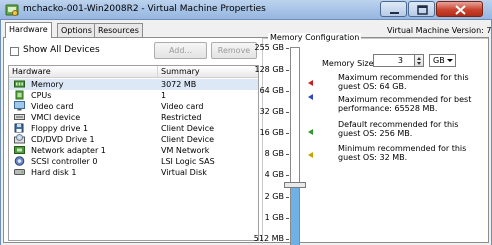  I want to click on legend-line: Maximum recommended for best, so click(405, 99).